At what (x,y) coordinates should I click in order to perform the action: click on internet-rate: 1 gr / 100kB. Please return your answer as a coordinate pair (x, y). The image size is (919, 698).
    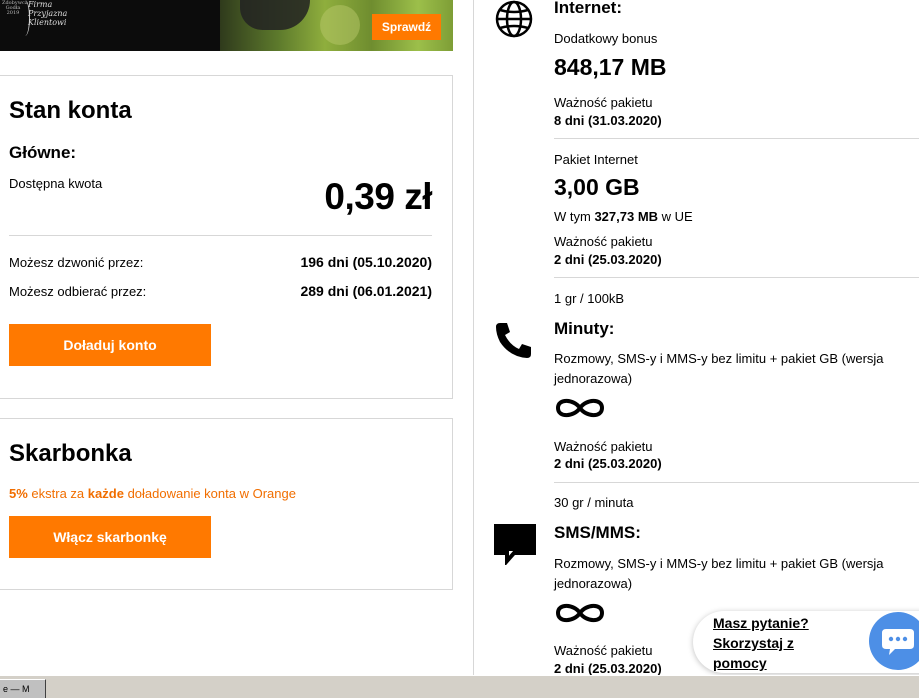
    Looking at the image, I should click on (589, 298).